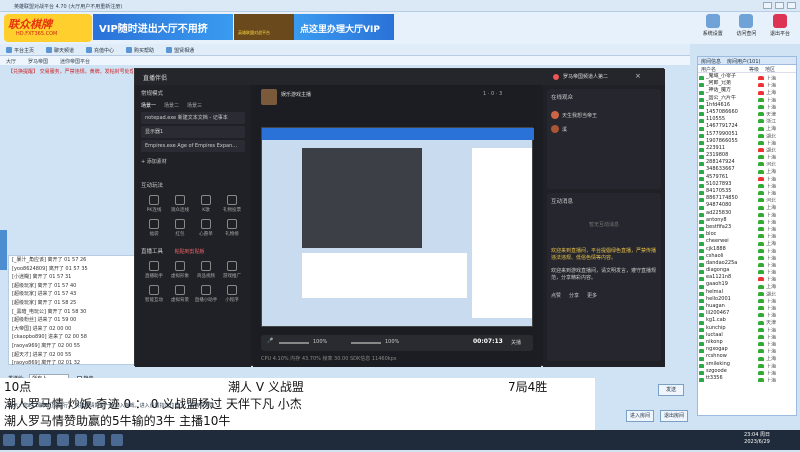  What do you see at coordinates (713, 25) in the screenshot?
I see `settings-button: 系统设置` at bounding box center [713, 25].